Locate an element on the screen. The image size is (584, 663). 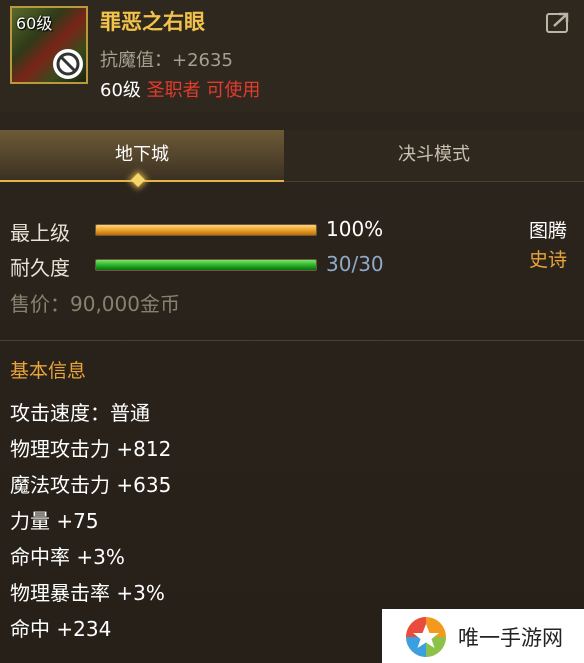
required-level: 60级 is located at coordinates (120, 90).